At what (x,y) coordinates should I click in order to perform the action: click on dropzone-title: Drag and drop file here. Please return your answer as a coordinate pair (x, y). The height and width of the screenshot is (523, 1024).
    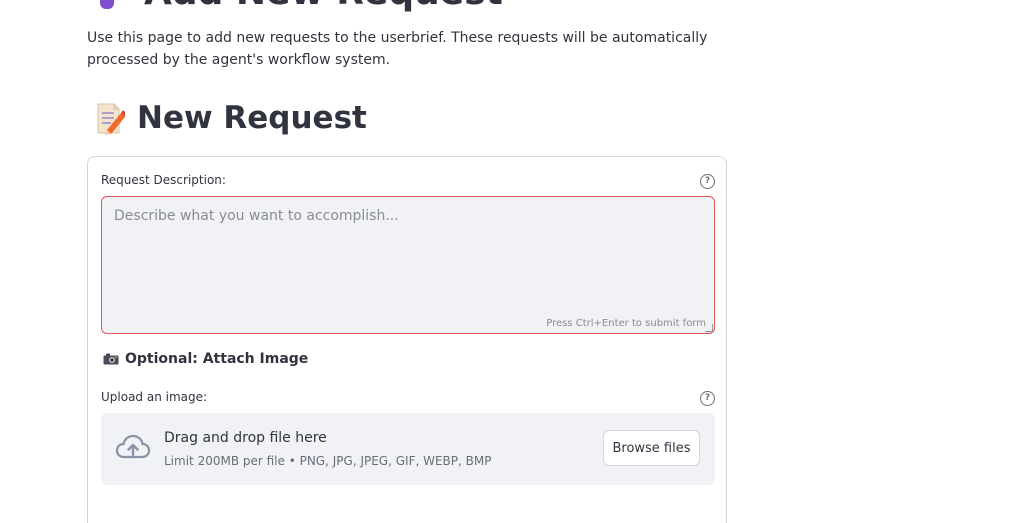
    Looking at the image, I should click on (245, 438).